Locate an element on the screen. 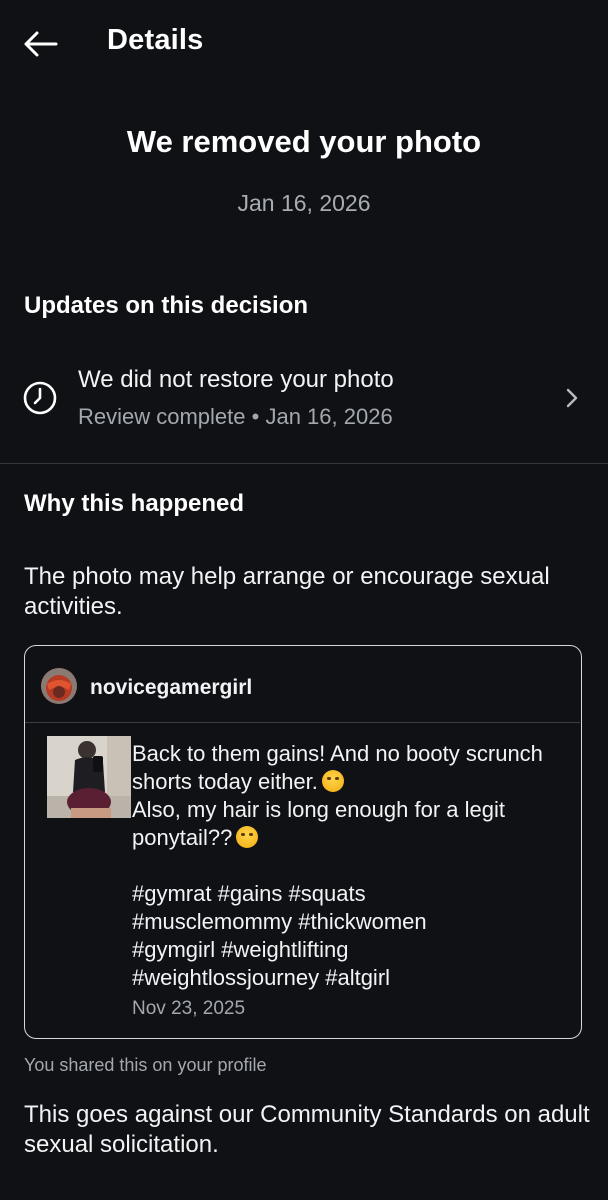 This screenshot has width=608, height=1200. post-date: Nov 23, 2025 is located at coordinates (189, 1008).